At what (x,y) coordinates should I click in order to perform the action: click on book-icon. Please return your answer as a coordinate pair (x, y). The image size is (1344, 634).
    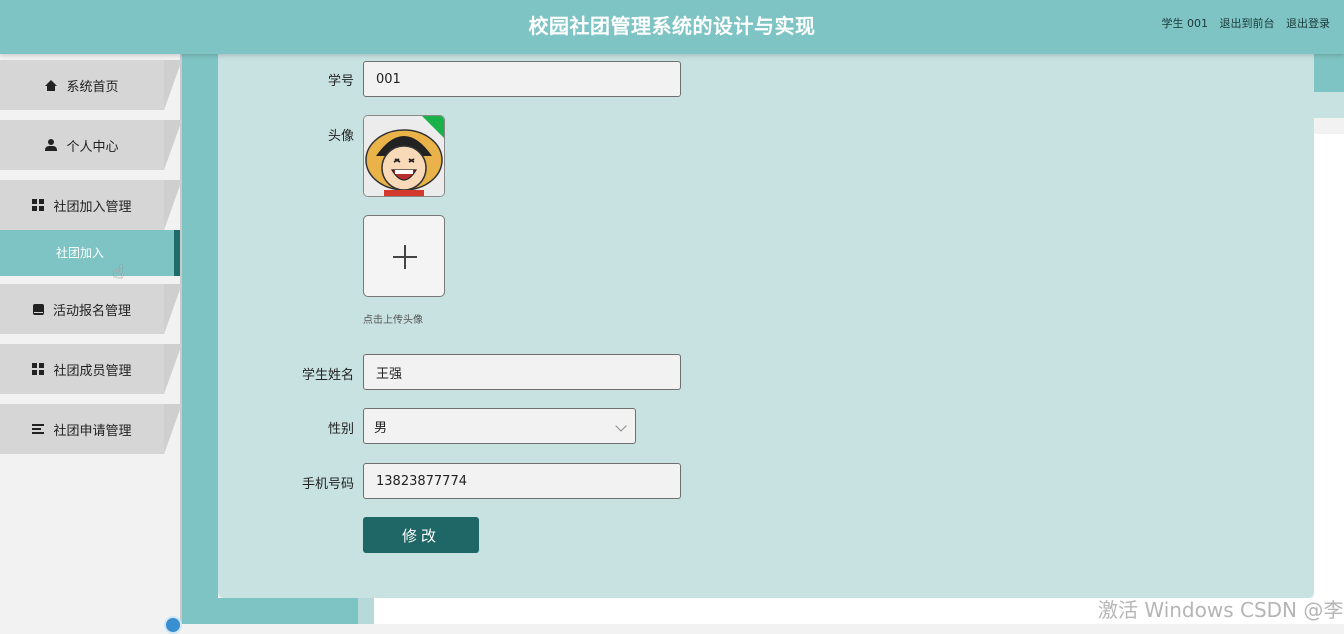
    Looking at the image, I should click on (38, 309).